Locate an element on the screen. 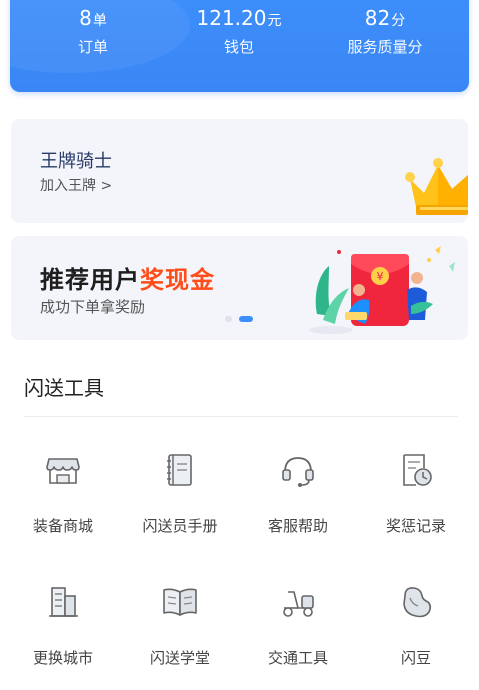 Image resolution: width=479 pixels, height=690 pixels. stats-card: 8单 订单 121.20元 钱包 82分 服务质量分 is located at coordinates (239, 46).